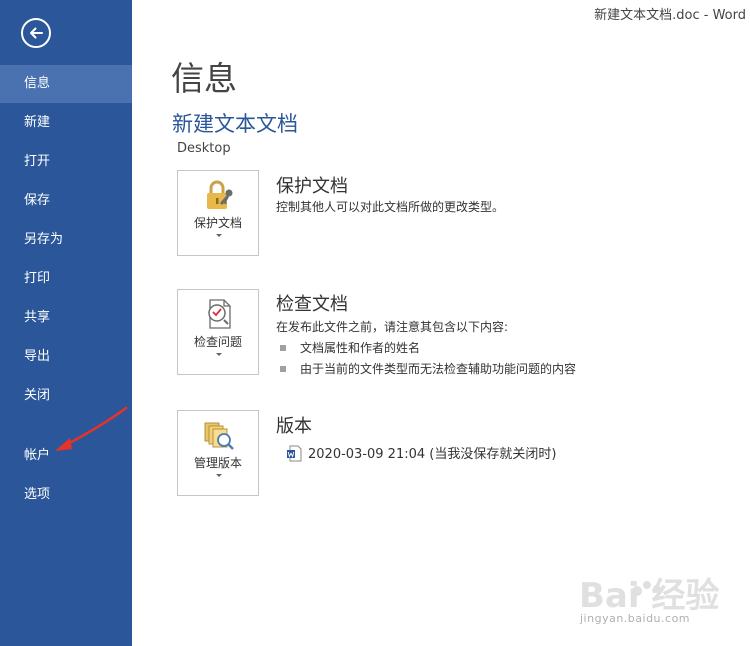 The image size is (750, 646). Describe the element at coordinates (218, 213) in the screenshot. I see `protect-document-button: 保护文档` at that location.